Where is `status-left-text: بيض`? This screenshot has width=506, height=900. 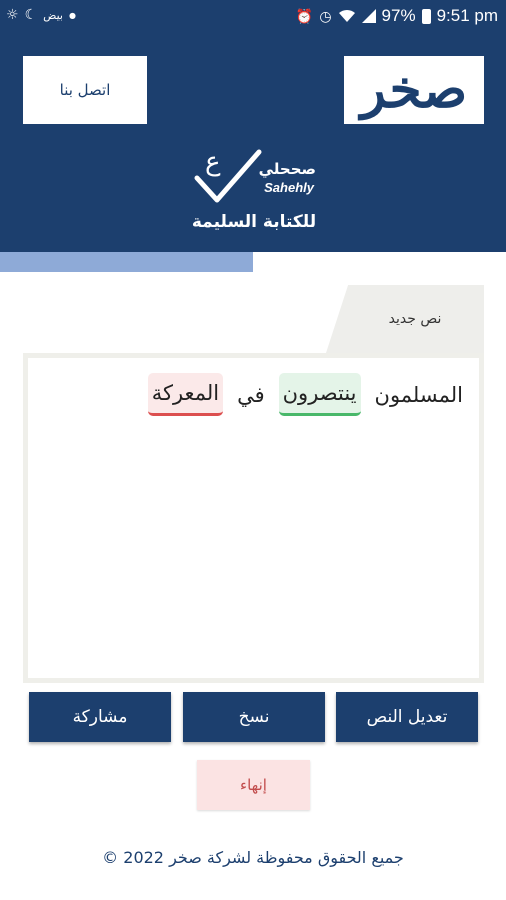 status-left-text: بيض is located at coordinates (53, 15).